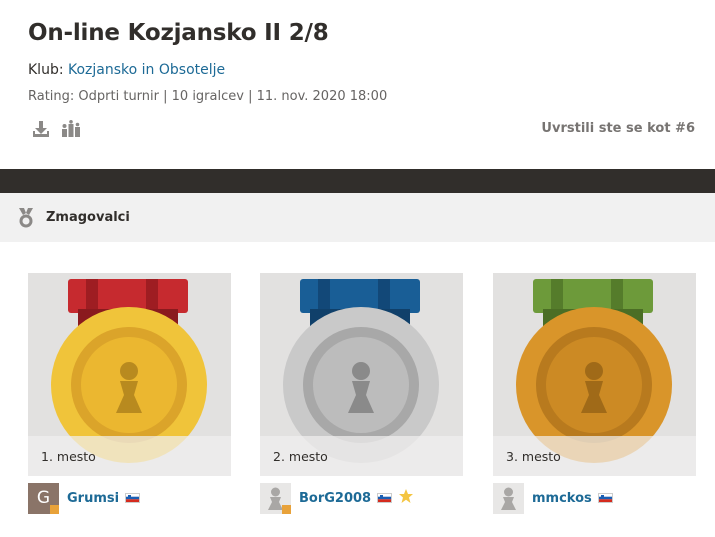 The width and height of the screenshot is (715, 537). What do you see at coordinates (594, 498) in the screenshot?
I see `player-row: mmckos` at bounding box center [594, 498].